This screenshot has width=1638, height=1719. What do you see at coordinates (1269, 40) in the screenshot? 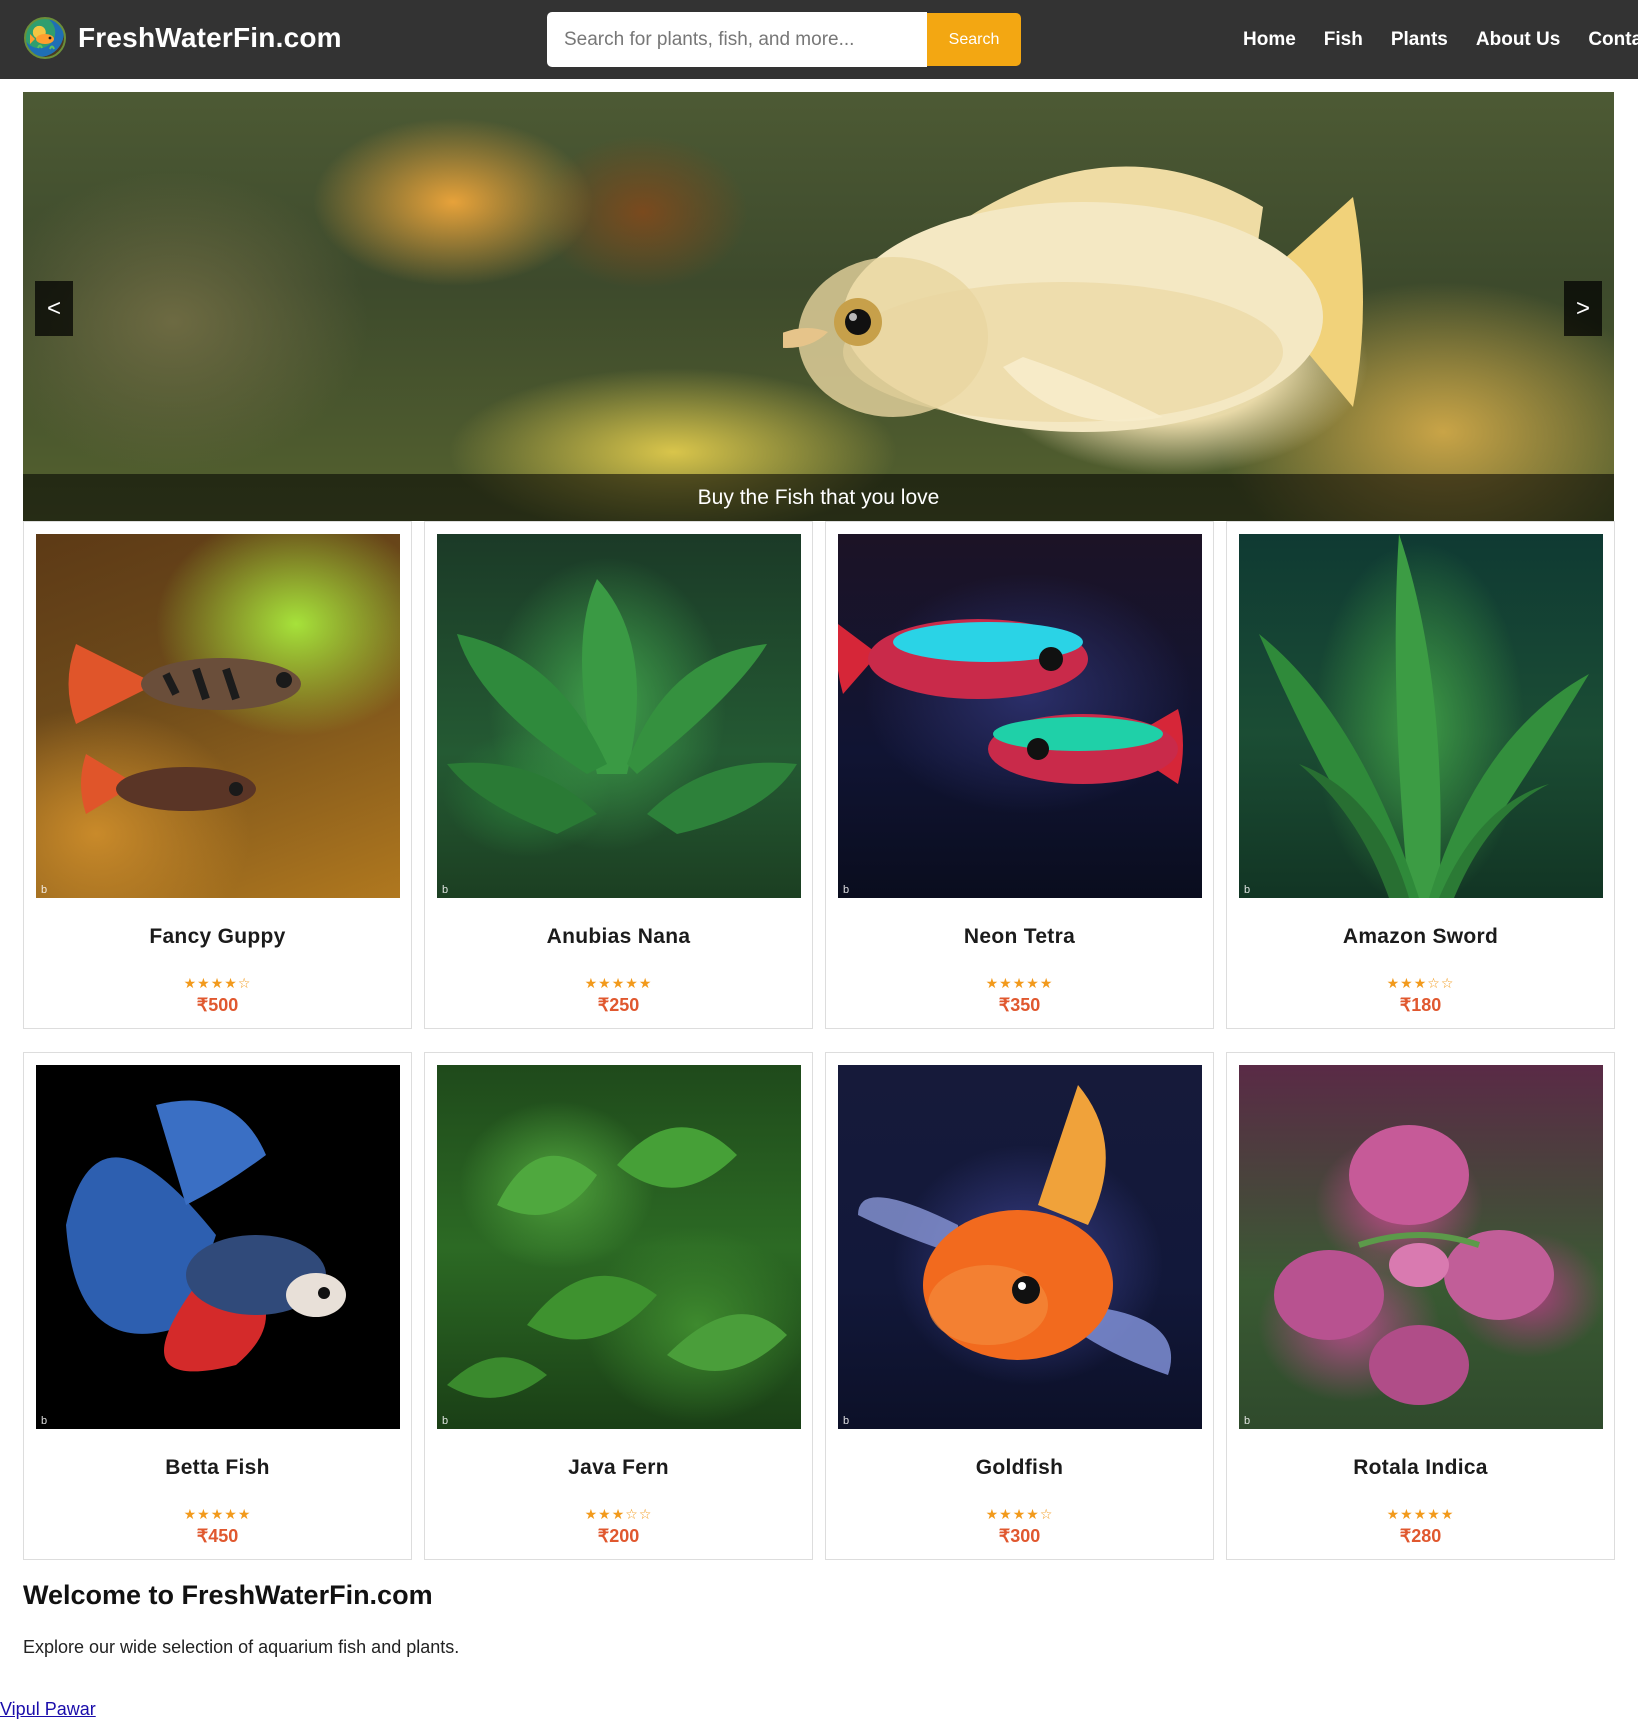
I see `nav-link-home: Home` at bounding box center [1269, 40].